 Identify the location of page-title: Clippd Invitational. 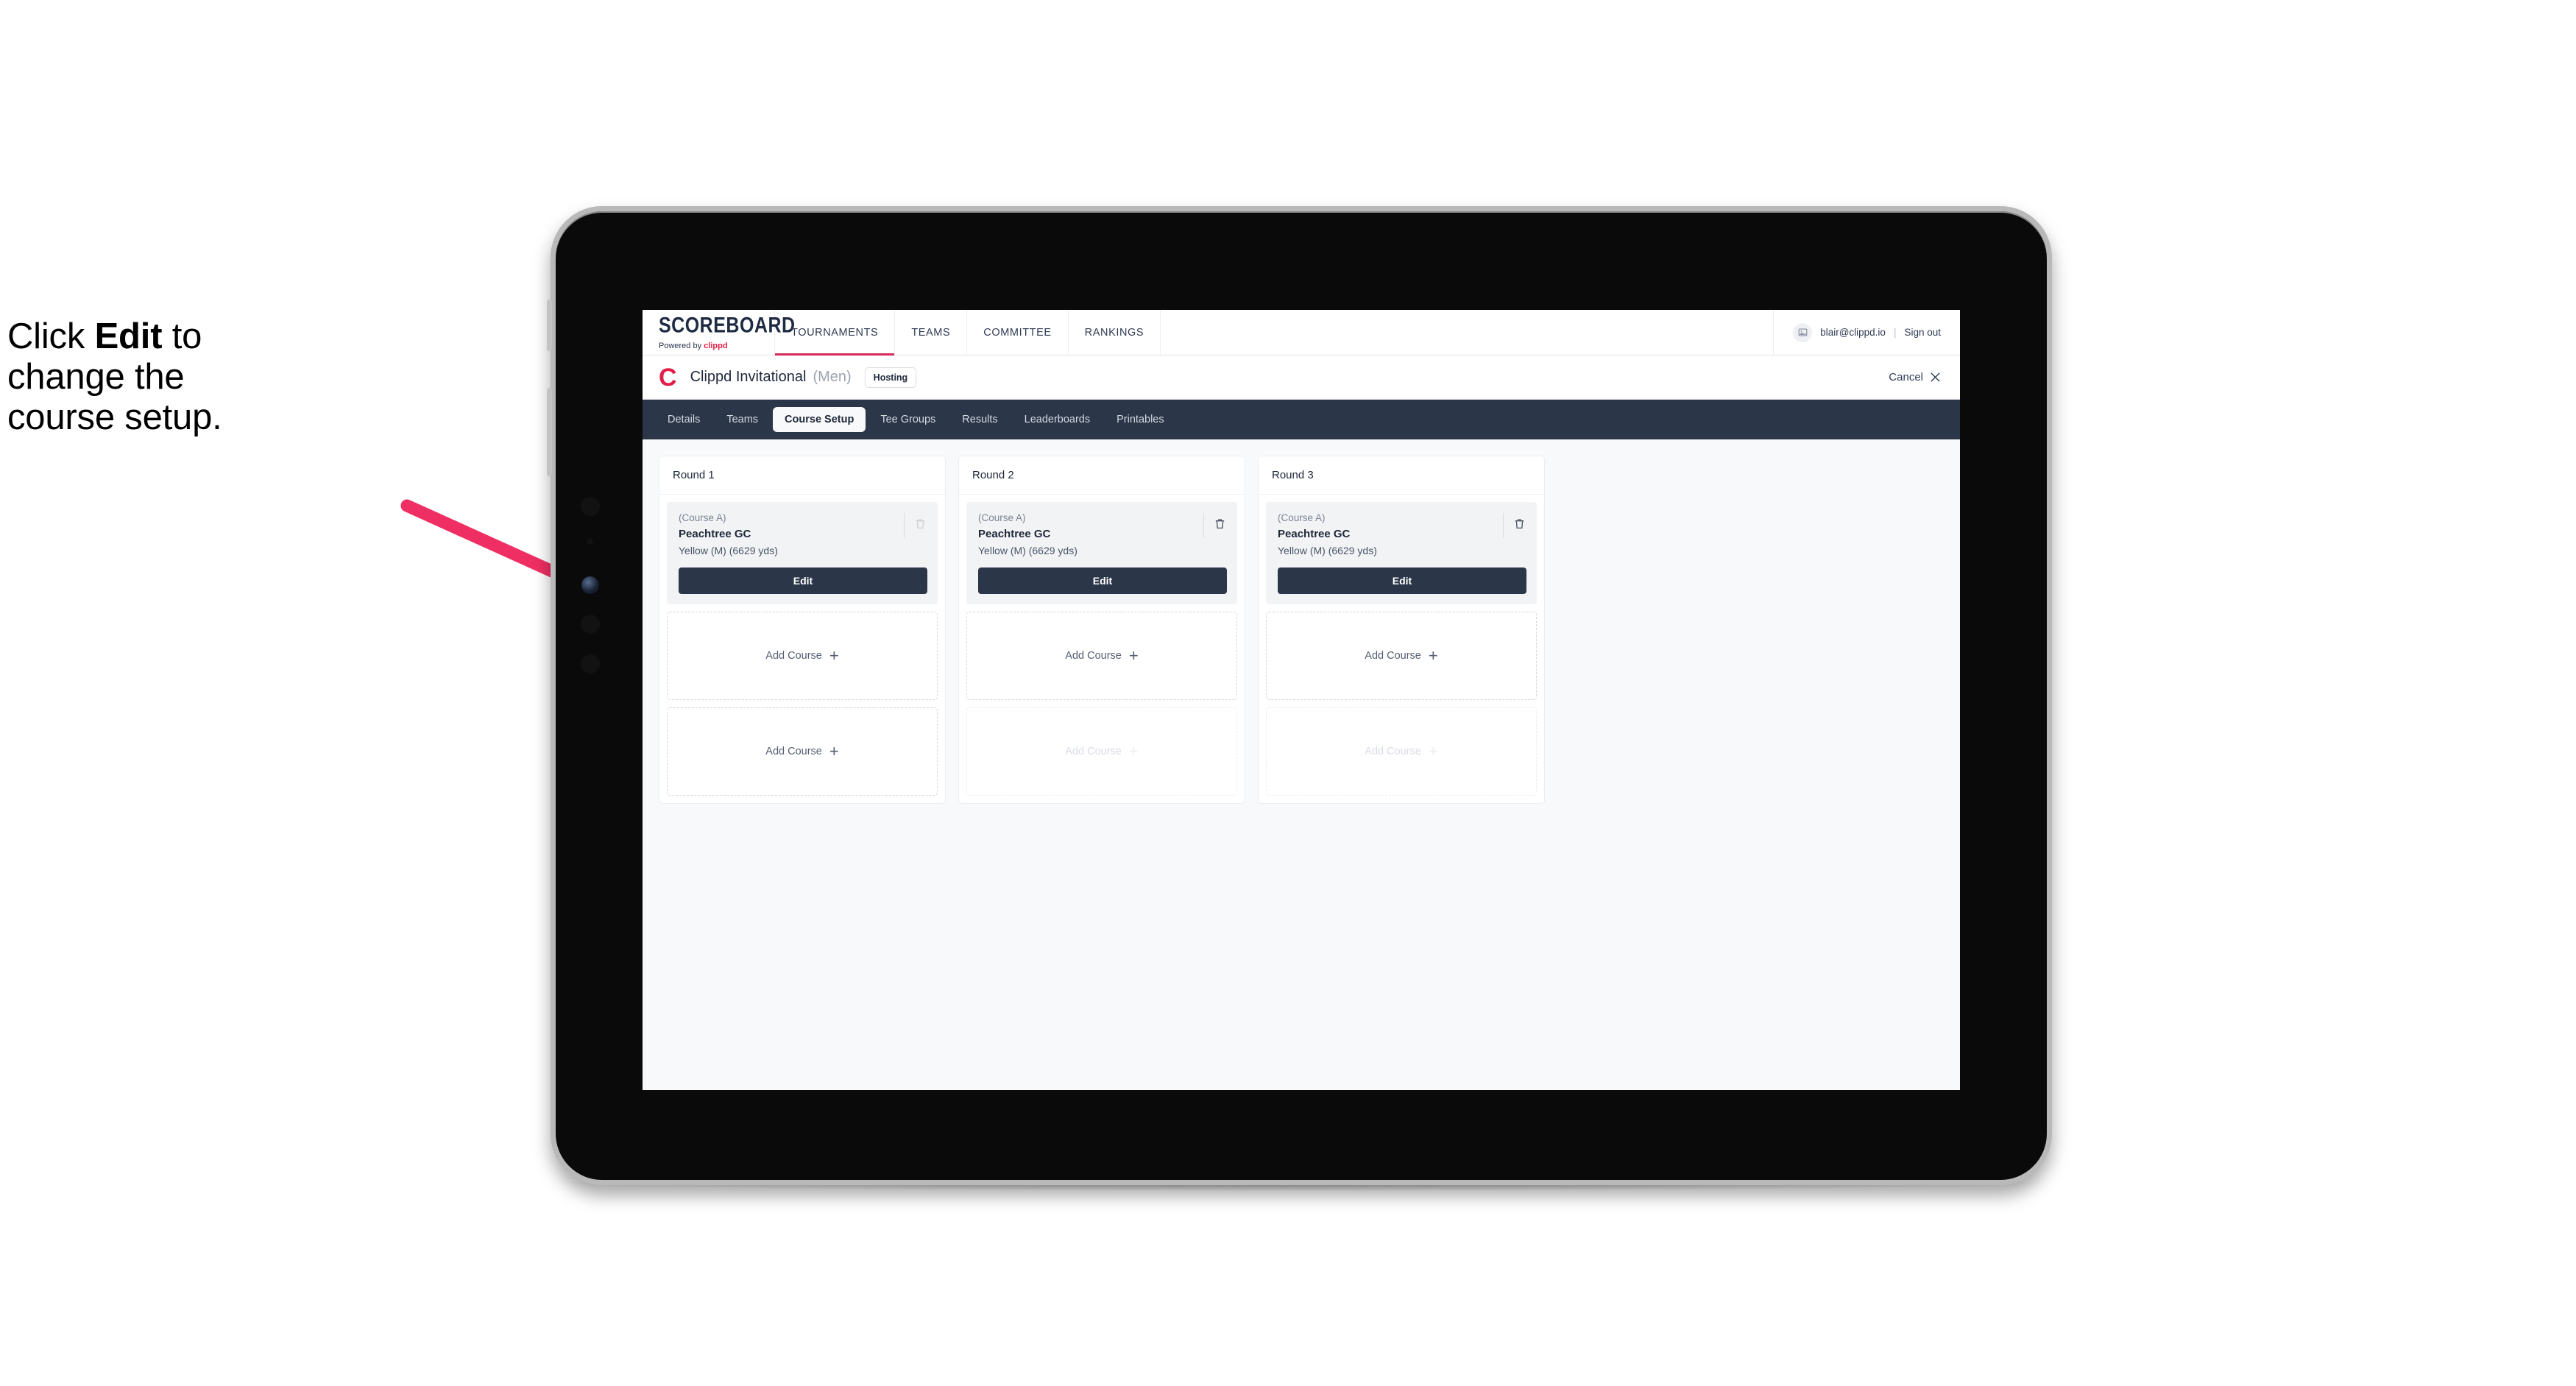
(748, 377).